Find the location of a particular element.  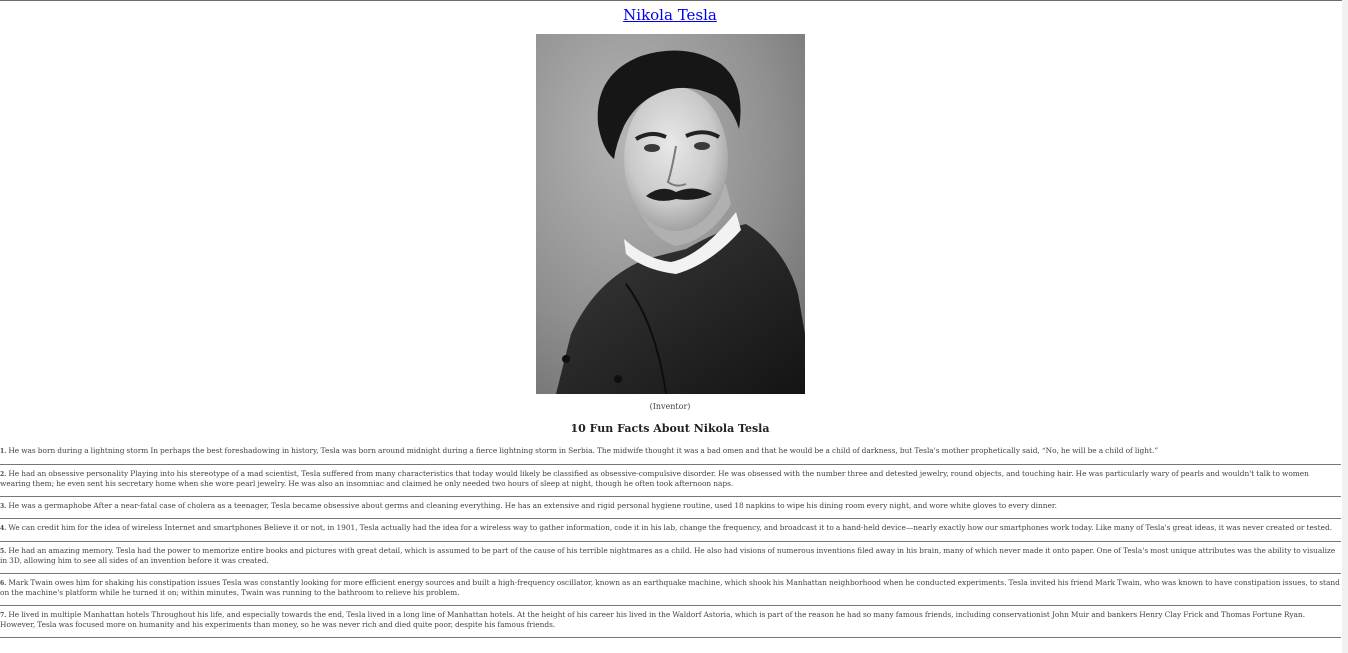

portrait-illustration is located at coordinates (670, 214).